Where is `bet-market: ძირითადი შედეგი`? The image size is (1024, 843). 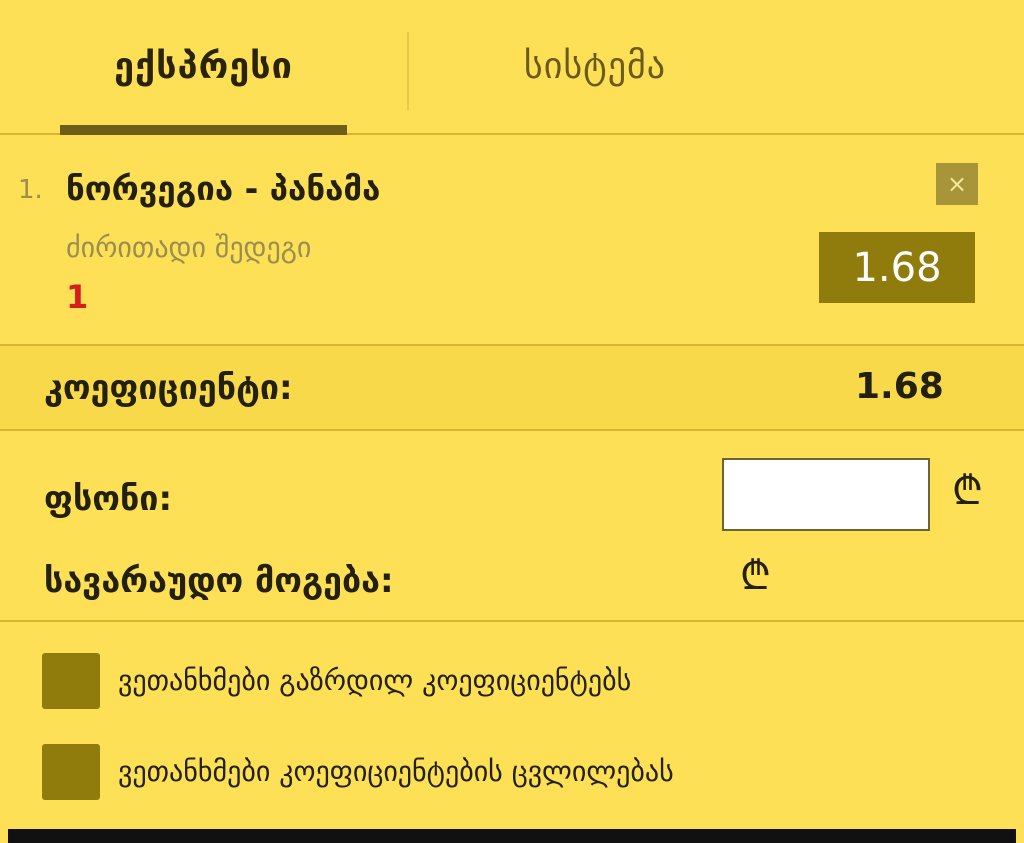 bet-market: ძირითადი შედეგი is located at coordinates (189, 247).